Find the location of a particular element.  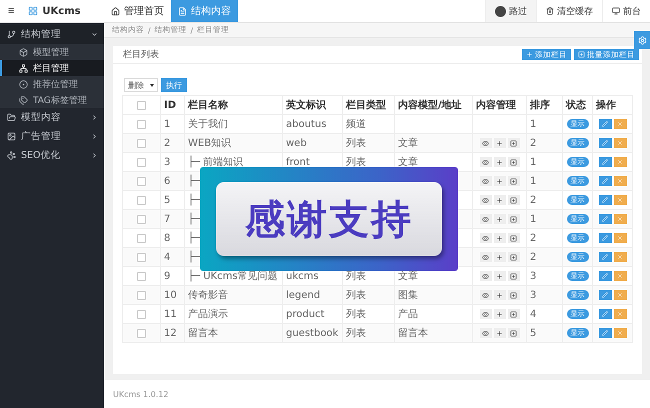

sidebar-item: 结构管理 is located at coordinates (52, 34).